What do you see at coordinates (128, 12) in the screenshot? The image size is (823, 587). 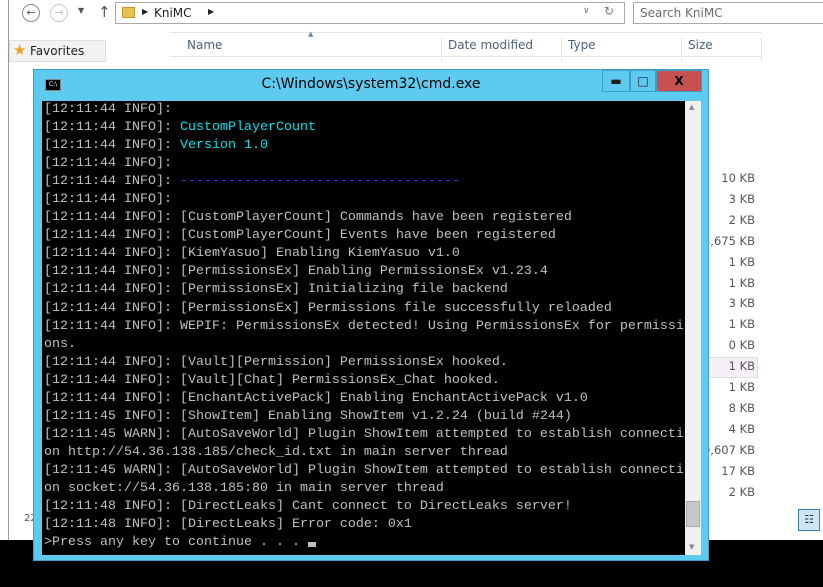 I see `folder-icon` at bounding box center [128, 12].